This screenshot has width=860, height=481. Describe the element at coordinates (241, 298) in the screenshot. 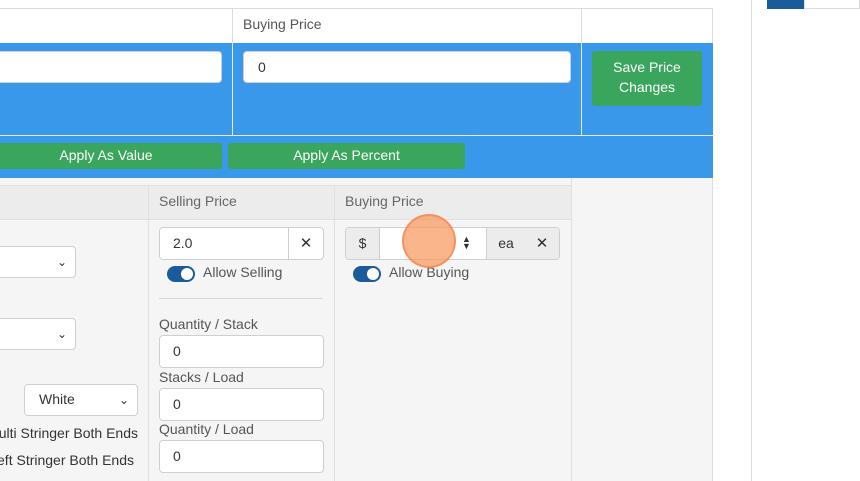

I see `section-divider` at that location.